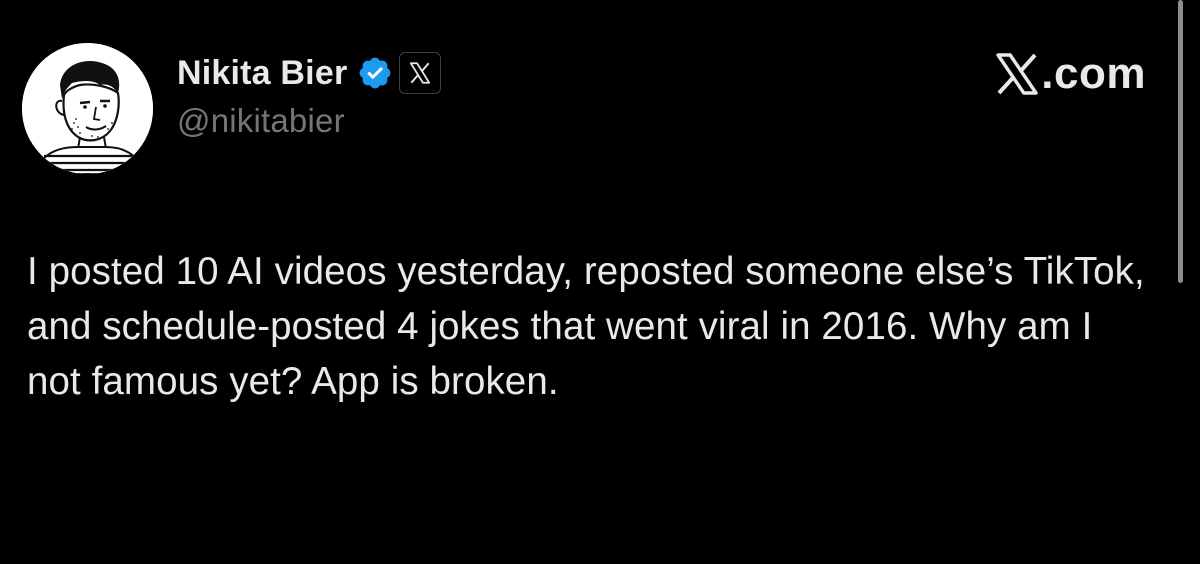 This screenshot has width=1200, height=564. Describe the element at coordinates (420, 73) in the screenshot. I see `x-affiliate-badge-icon` at that location.